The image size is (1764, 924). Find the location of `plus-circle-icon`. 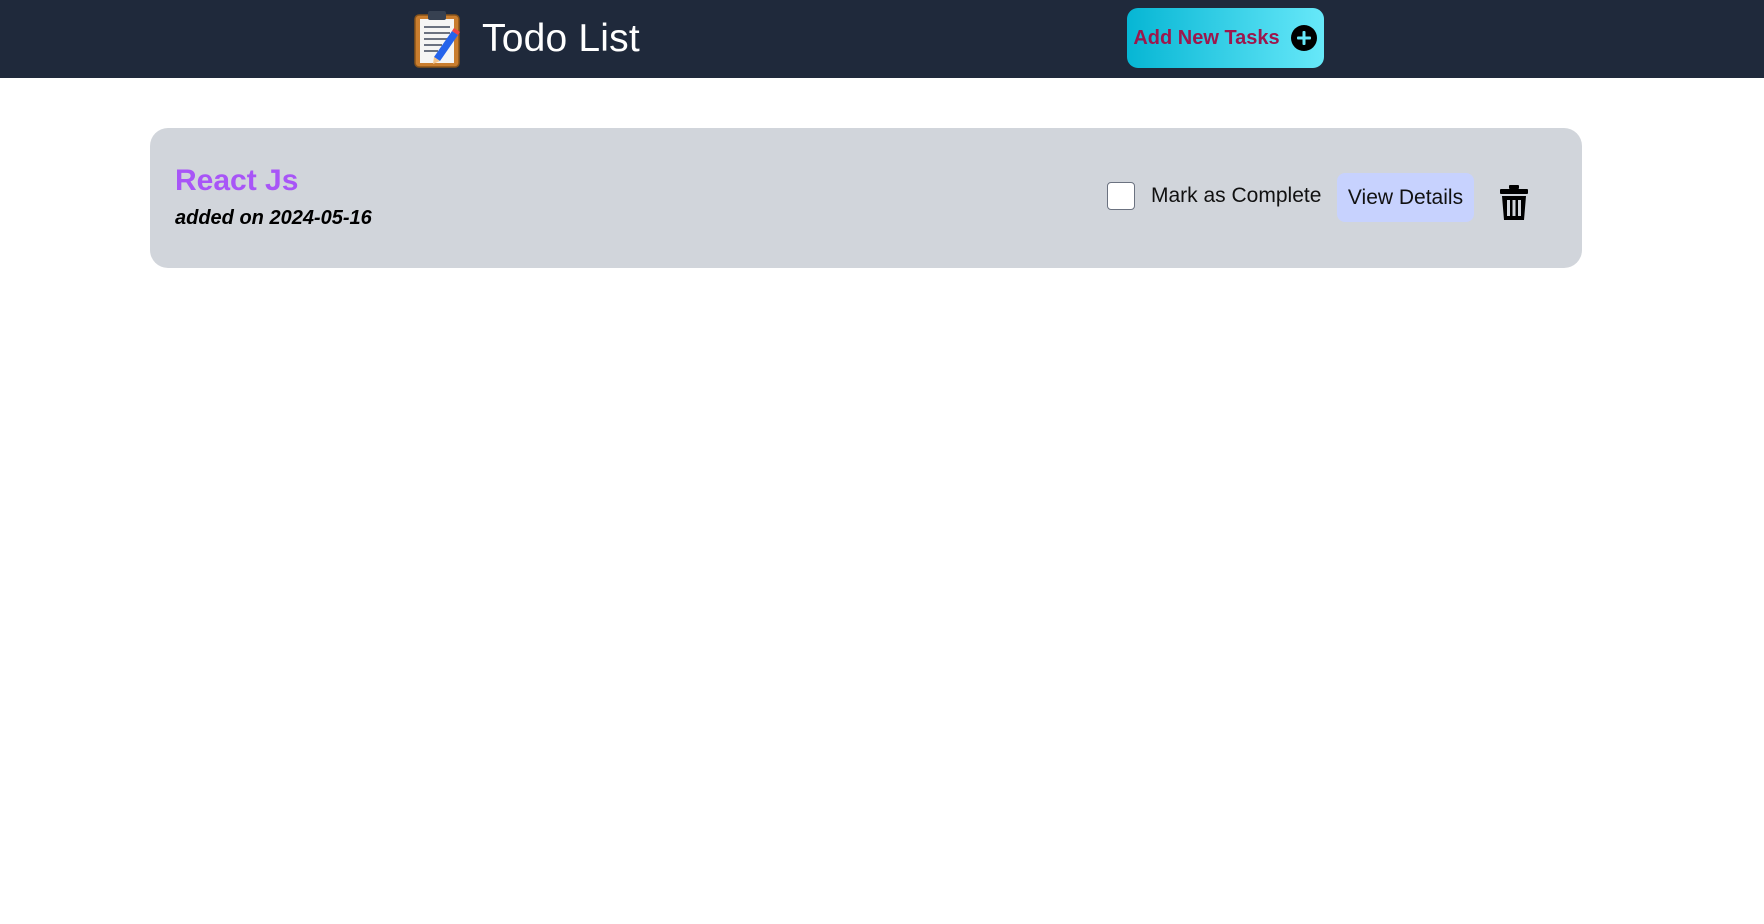

plus-circle-icon is located at coordinates (1303, 38).